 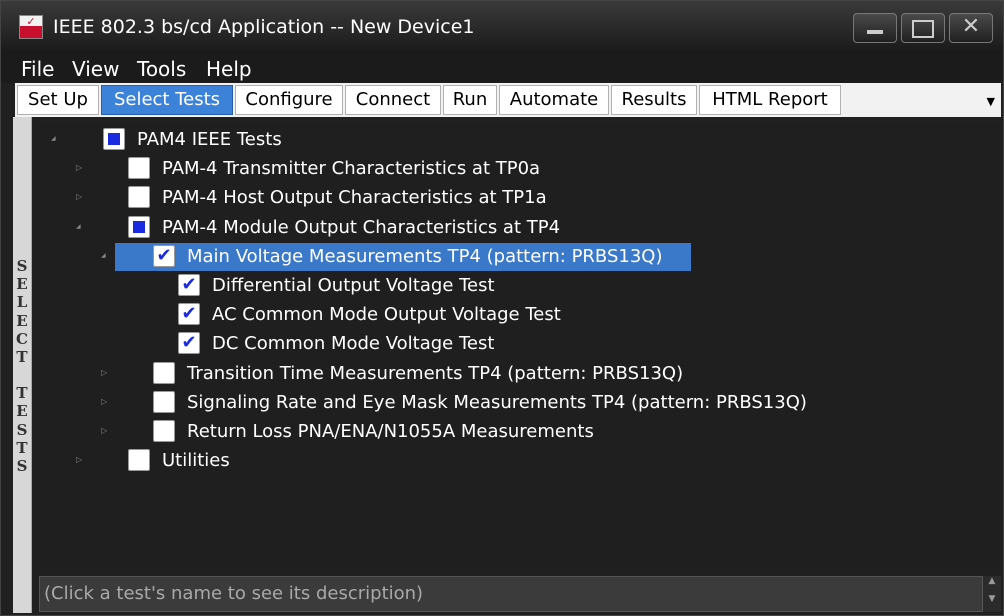 What do you see at coordinates (519, 461) in the screenshot?
I see `tree-row: ▷ Utilities` at bounding box center [519, 461].